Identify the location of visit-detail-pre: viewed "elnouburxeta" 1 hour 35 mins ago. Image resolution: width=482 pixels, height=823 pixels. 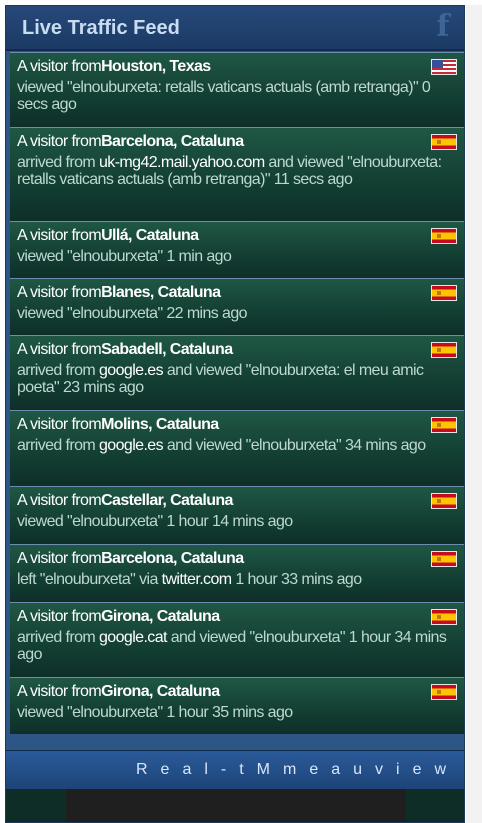
(155, 712).